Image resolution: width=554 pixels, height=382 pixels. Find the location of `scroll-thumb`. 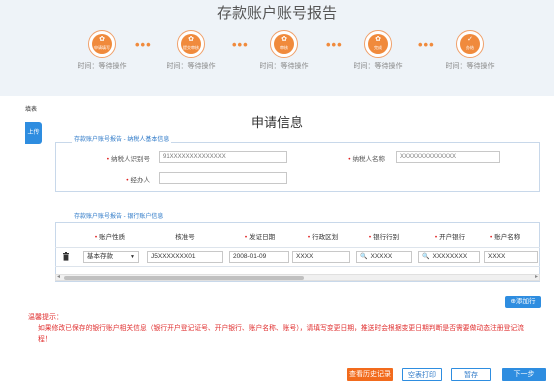

scroll-thumb is located at coordinates (184, 278).